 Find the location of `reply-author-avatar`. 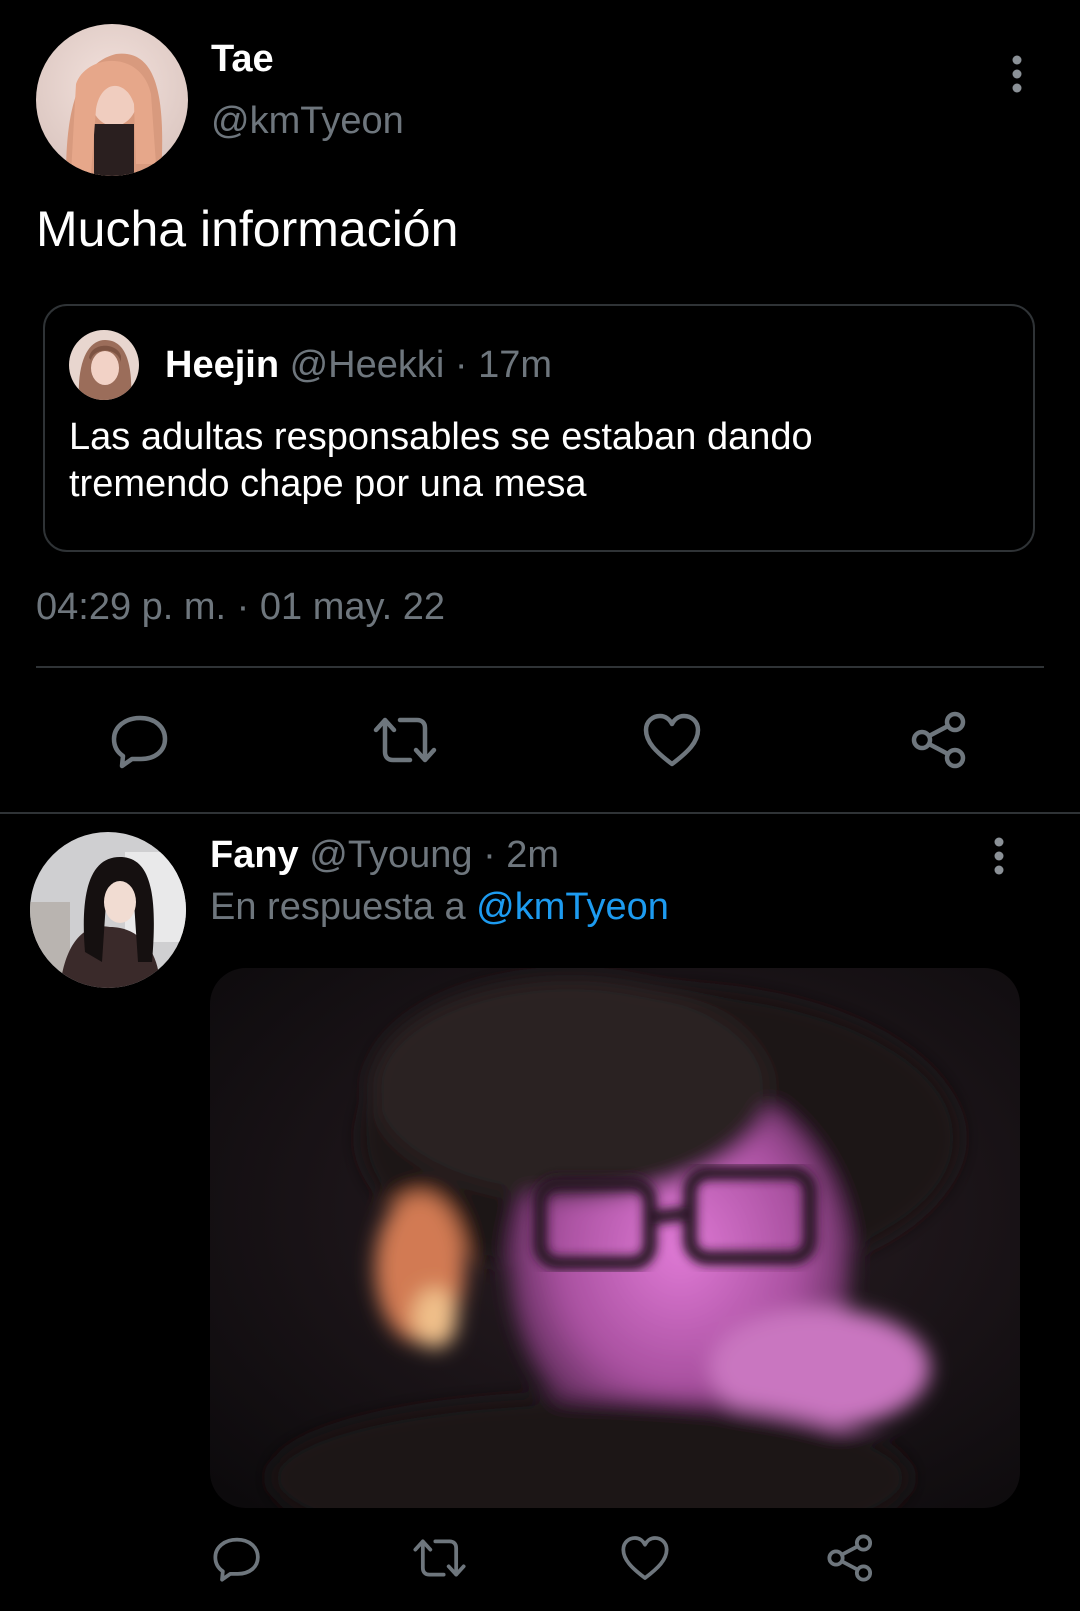

reply-author-avatar is located at coordinates (108, 910).